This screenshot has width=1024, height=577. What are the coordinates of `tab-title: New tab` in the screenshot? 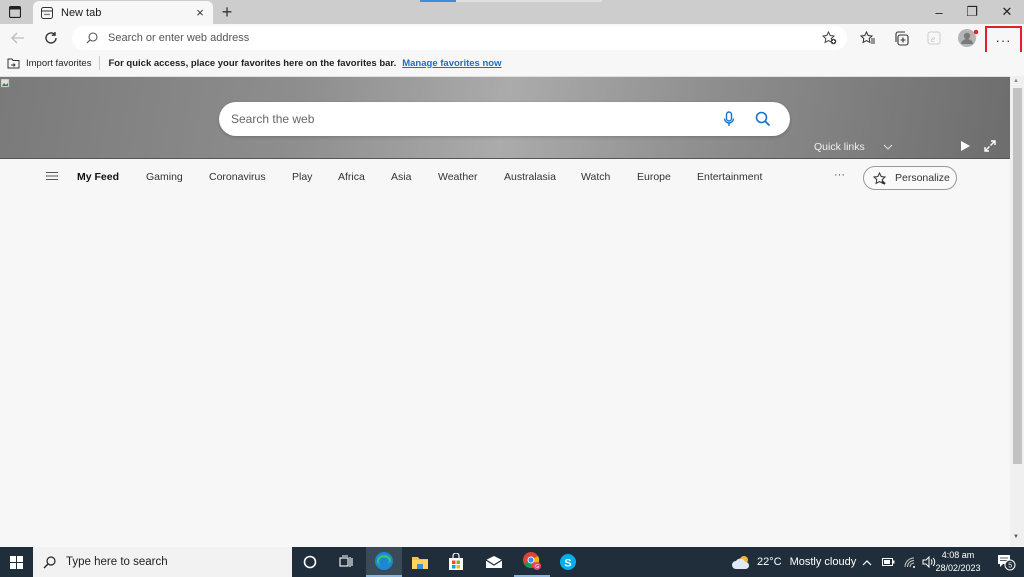 It's located at (81, 12).